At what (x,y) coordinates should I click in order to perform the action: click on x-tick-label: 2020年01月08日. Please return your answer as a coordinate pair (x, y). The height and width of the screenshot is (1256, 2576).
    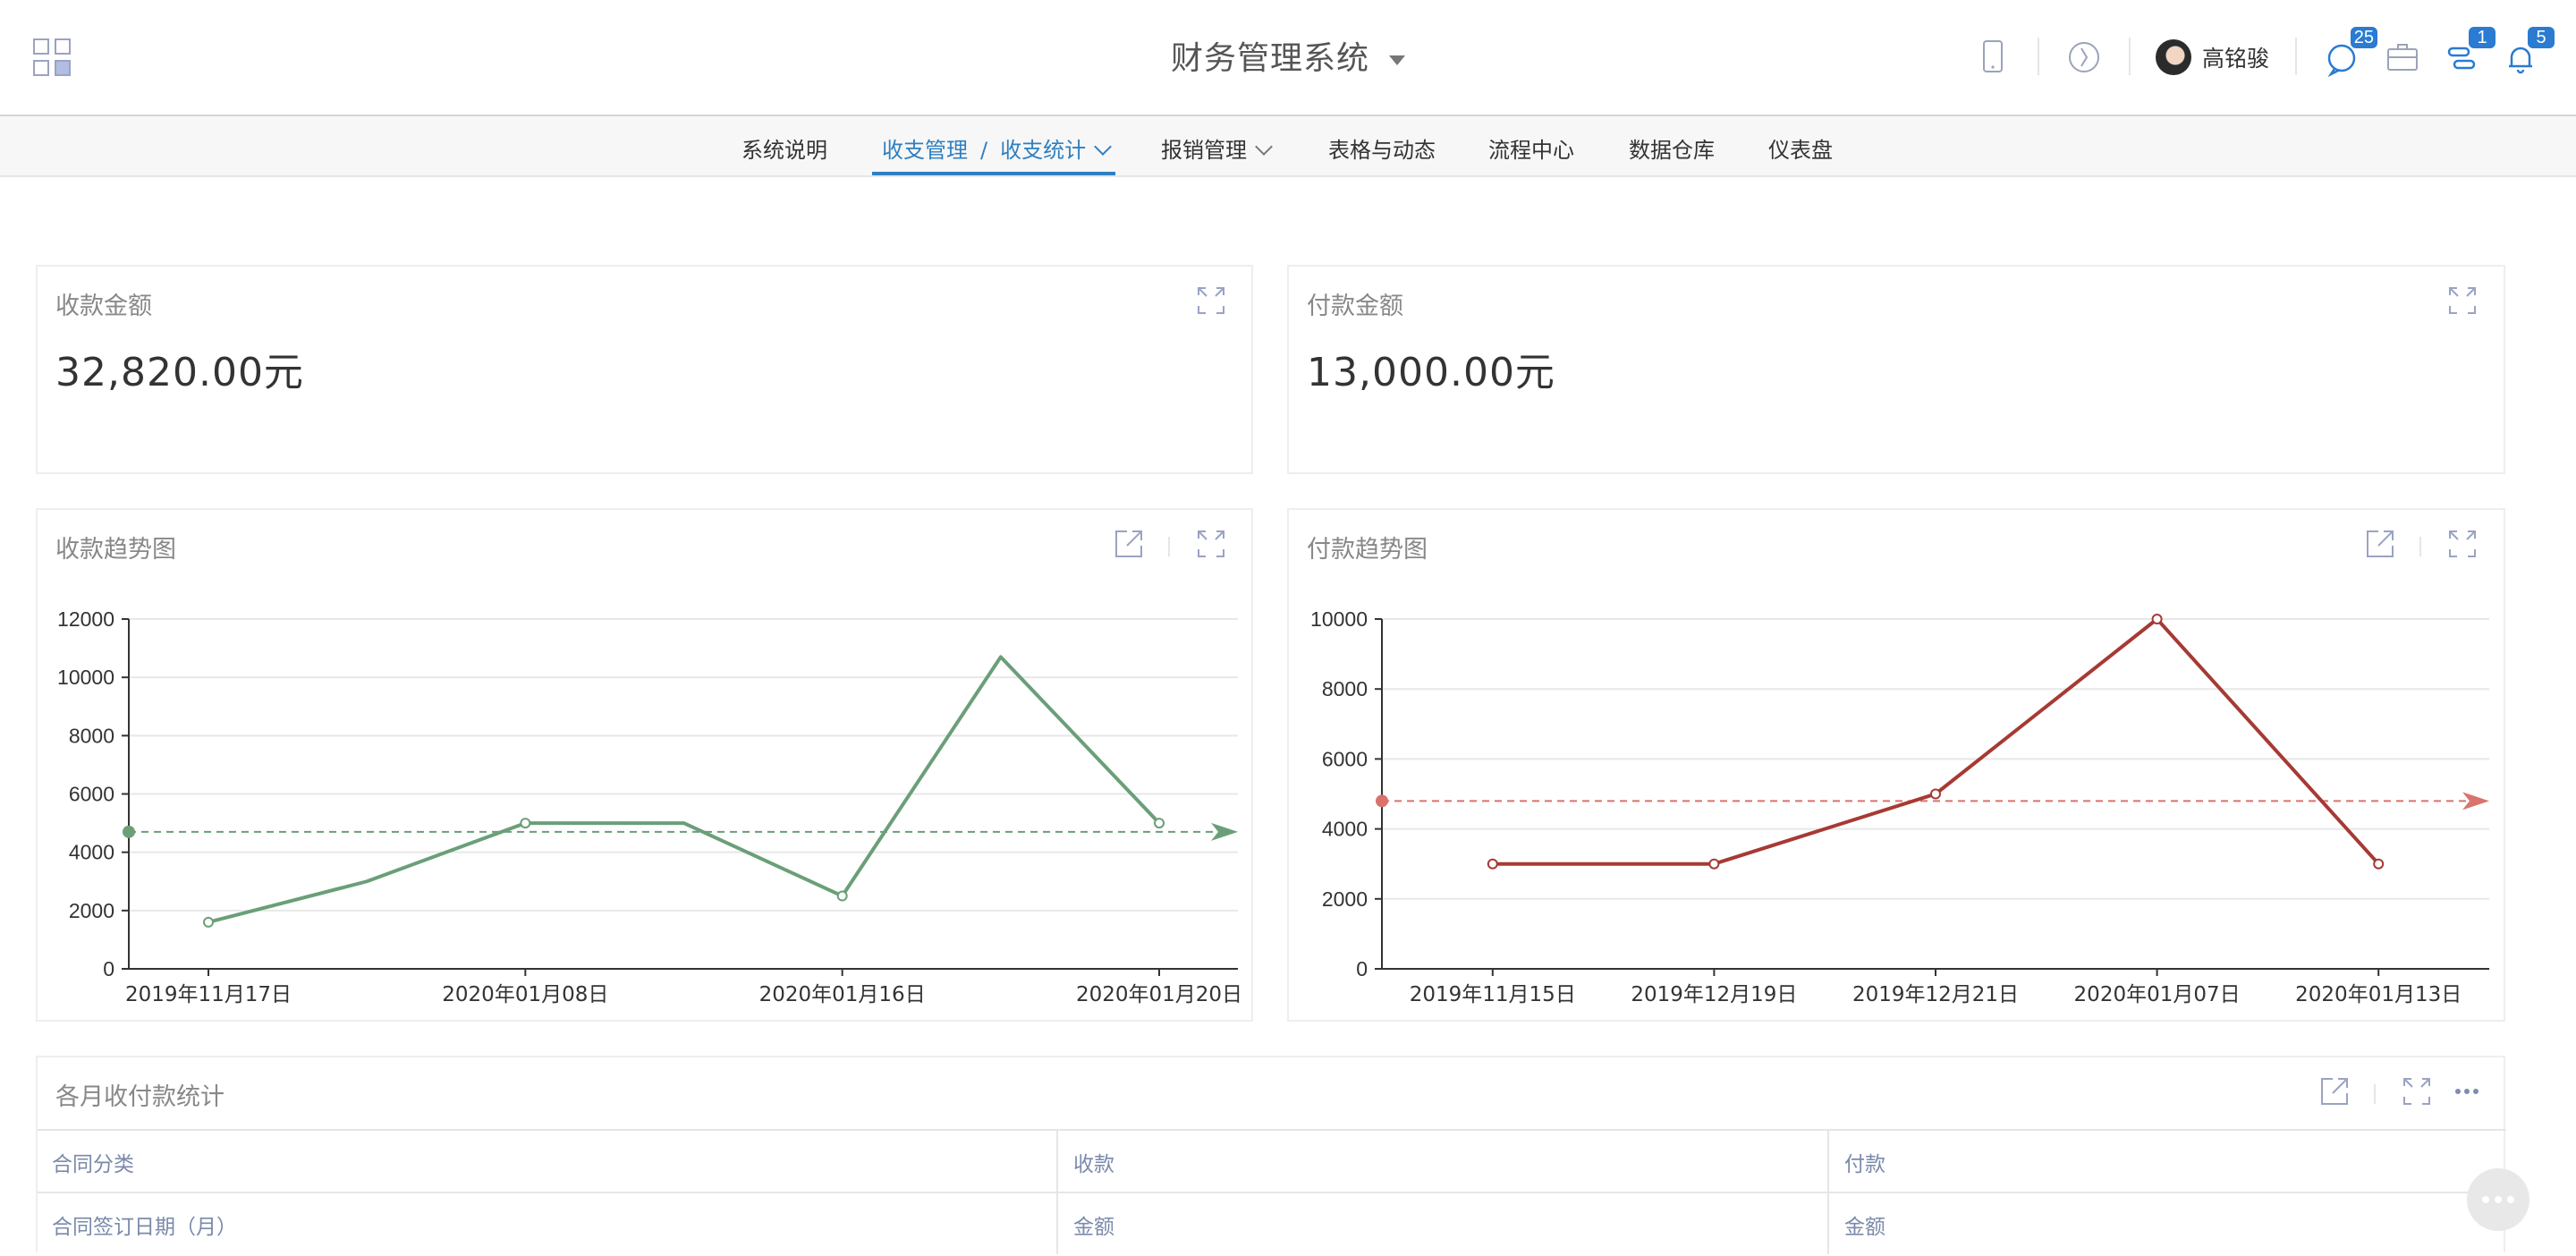
    Looking at the image, I should click on (525, 995).